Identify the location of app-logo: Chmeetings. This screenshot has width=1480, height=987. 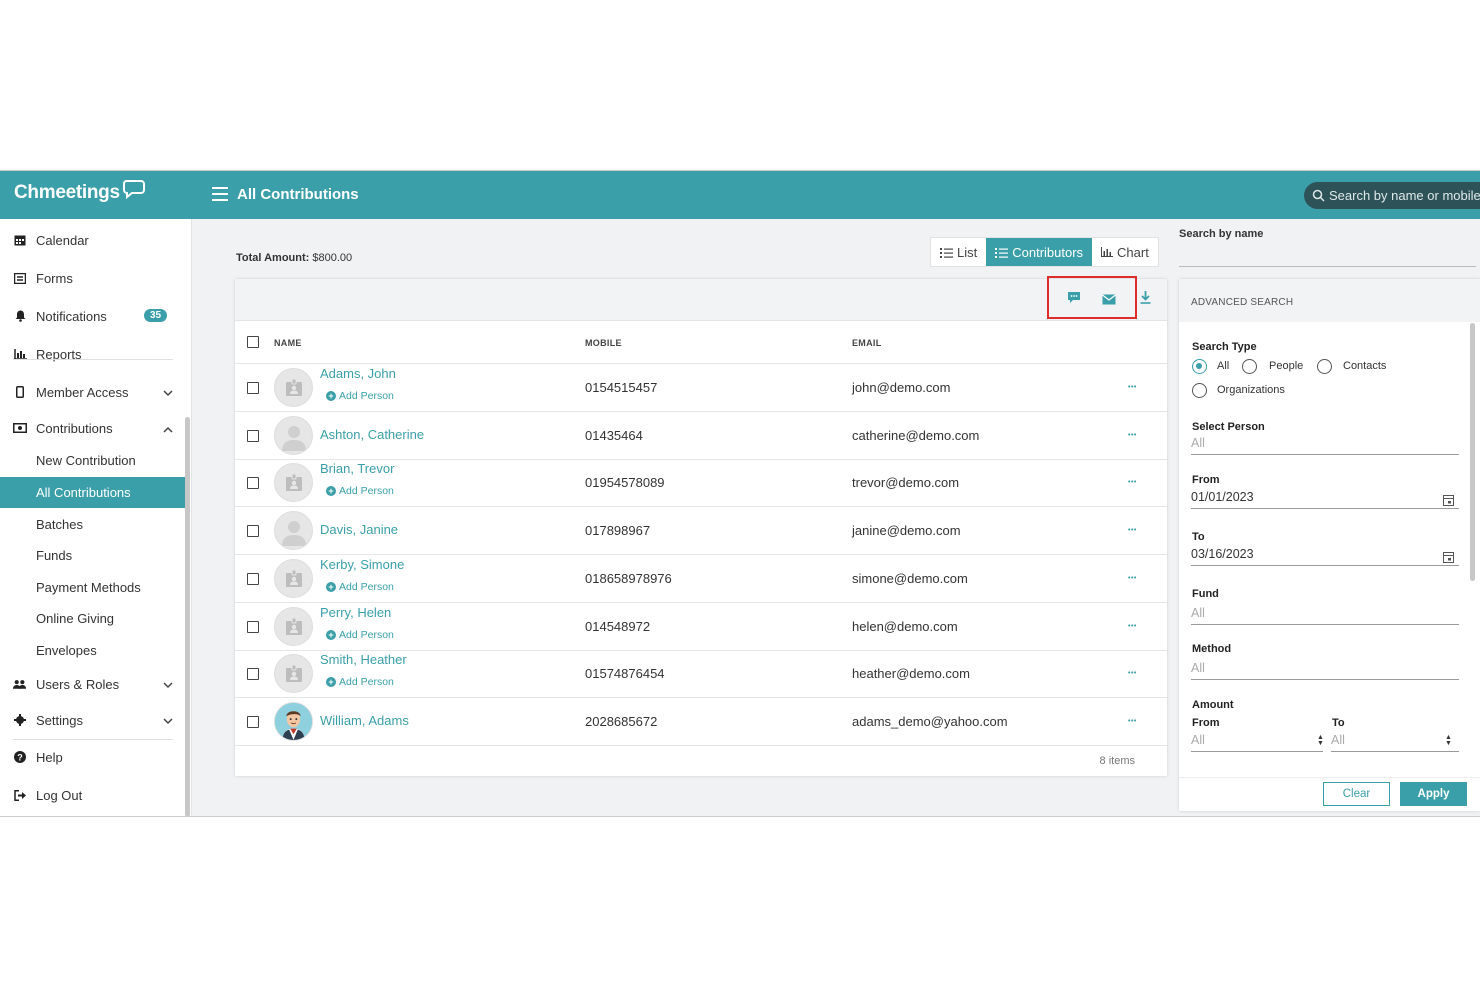
(80, 192).